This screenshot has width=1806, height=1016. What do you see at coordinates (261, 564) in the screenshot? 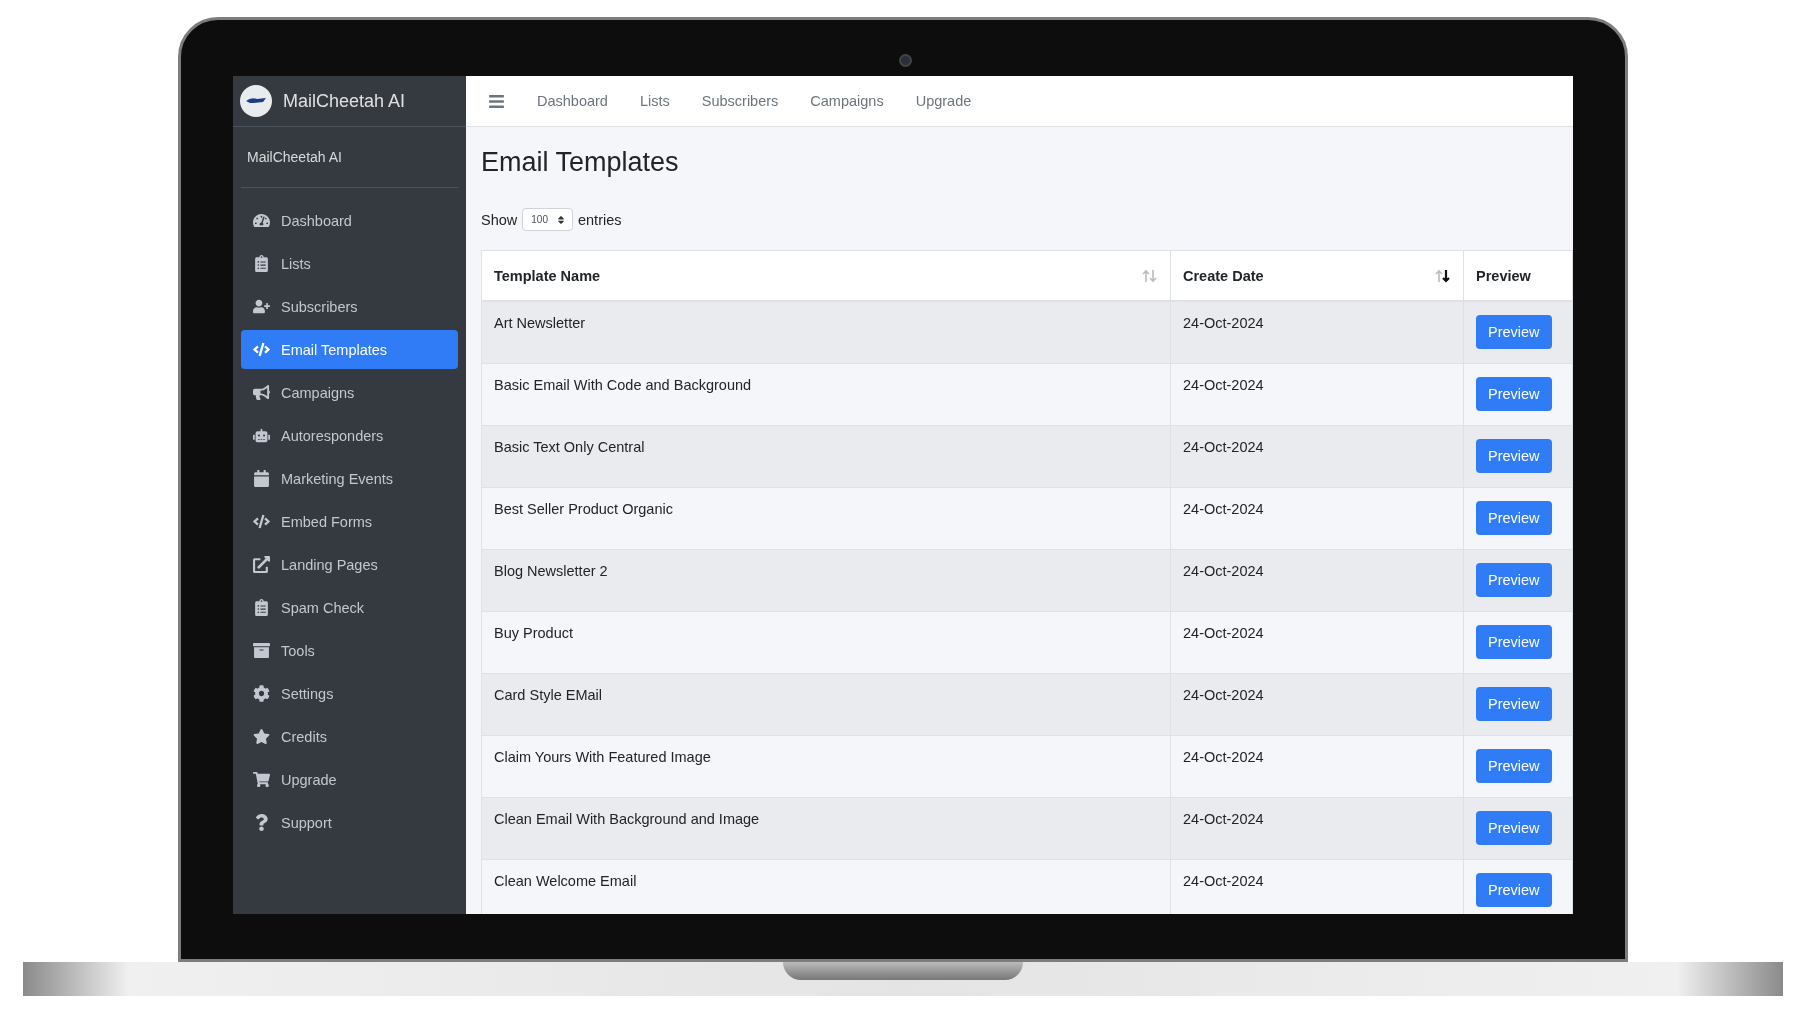
I see `external-link-icon` at bounding box center [261, 564].